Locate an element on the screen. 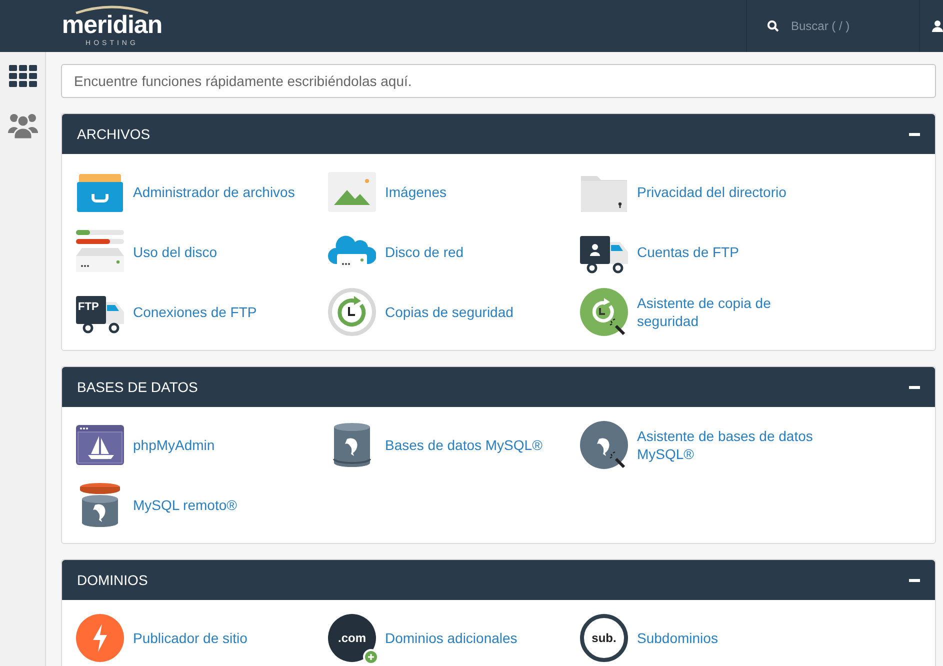 Image resolution: width=943 pixels, height=666 pixels. feature-link: Cuentas de FTP is located at coordinates (688, 252).